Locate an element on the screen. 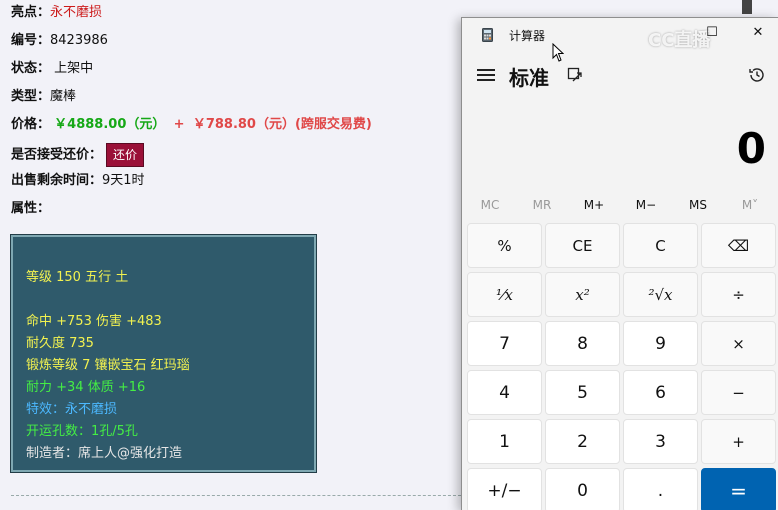 The width and height of the screenshot is (778, 510). id-row: 编号：8423986 is located at coordinates (59, 41).